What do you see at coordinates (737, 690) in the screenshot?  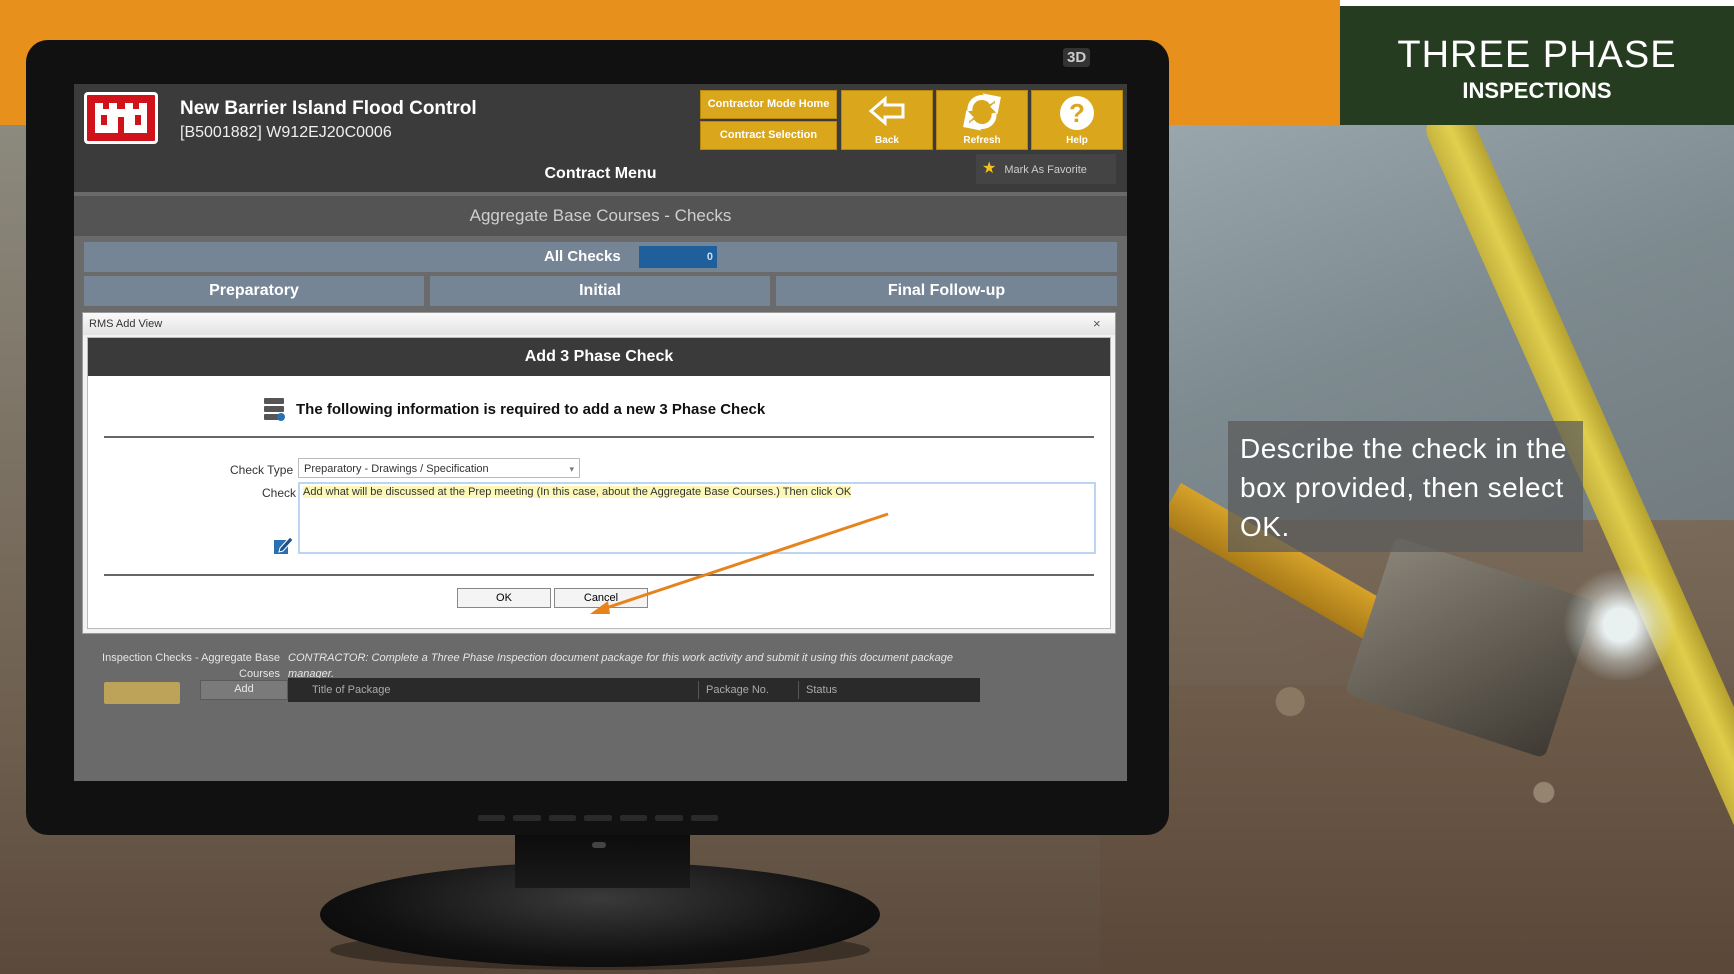 I see `column-package-no: Package No.` at bounding box center [737, 690].